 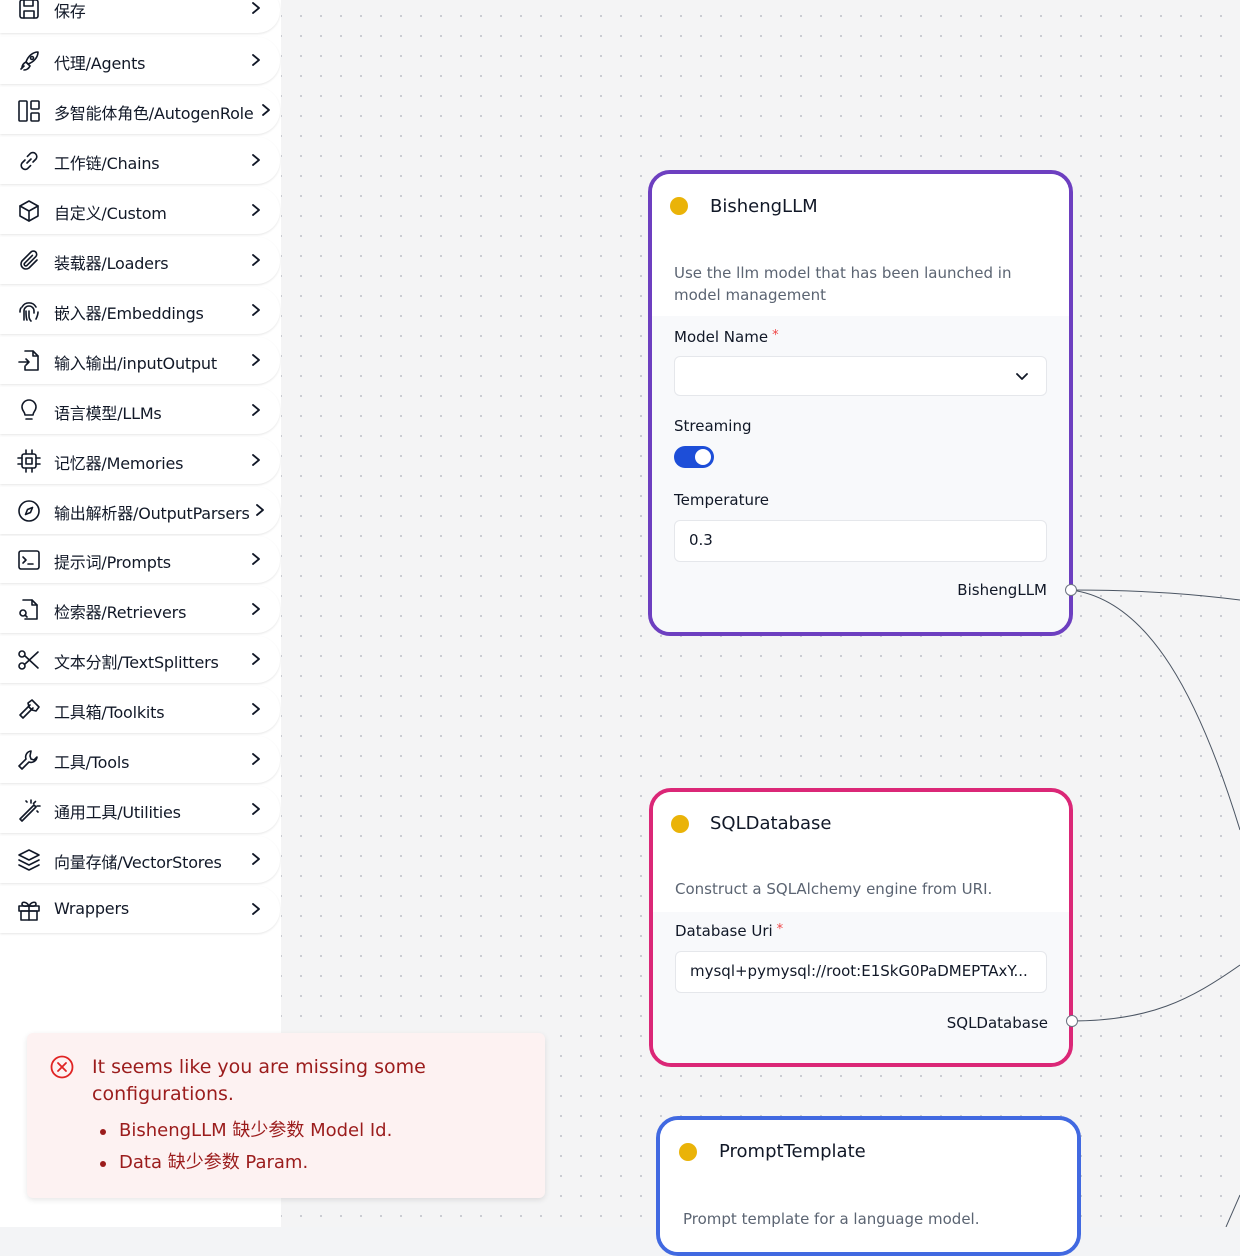 I want to click on sidebar-item-label: 通用工具/Utilities, so click(x=117, y=812).